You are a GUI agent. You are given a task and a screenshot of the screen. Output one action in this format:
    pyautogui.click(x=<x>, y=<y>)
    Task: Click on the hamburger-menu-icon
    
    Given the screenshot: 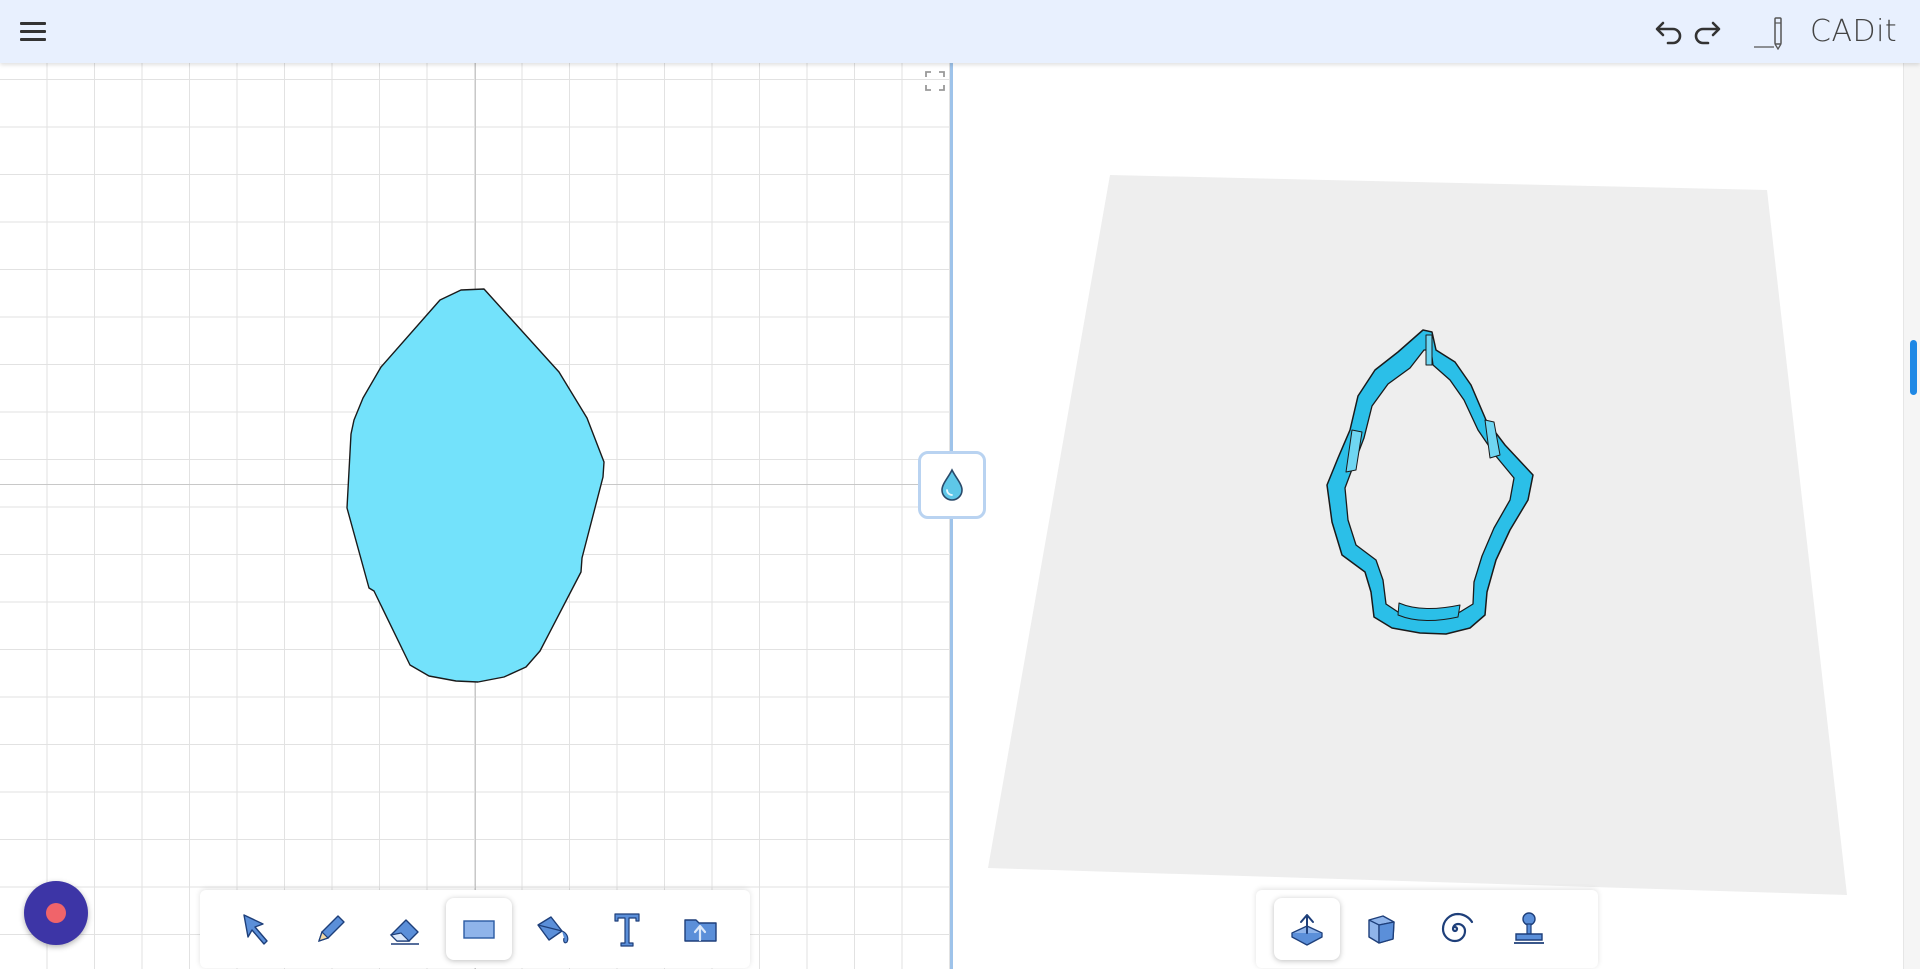 What is the action you would take?
    pyautogui.click(x=32, y=32)
    